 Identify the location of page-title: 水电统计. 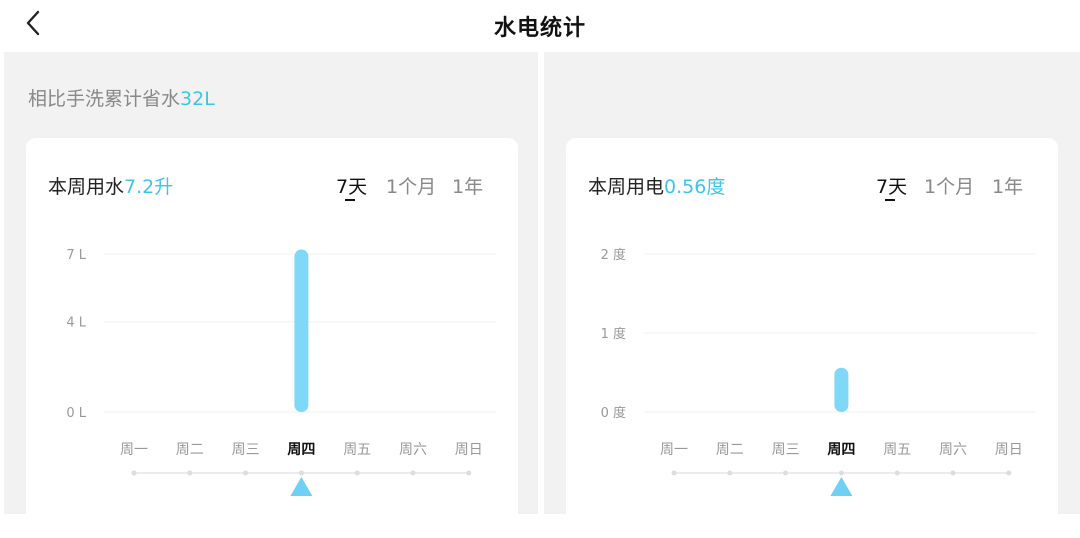
(539, 28).